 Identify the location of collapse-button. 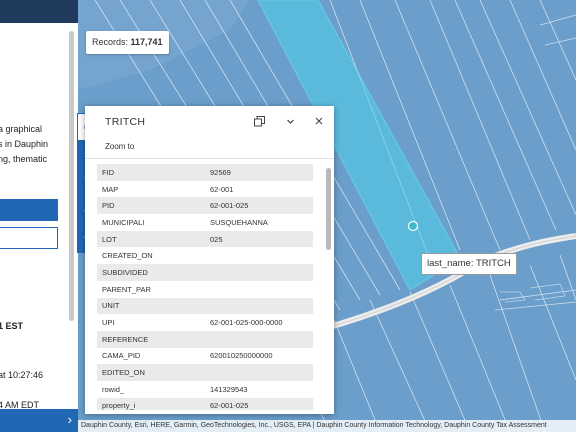
(290, 121).